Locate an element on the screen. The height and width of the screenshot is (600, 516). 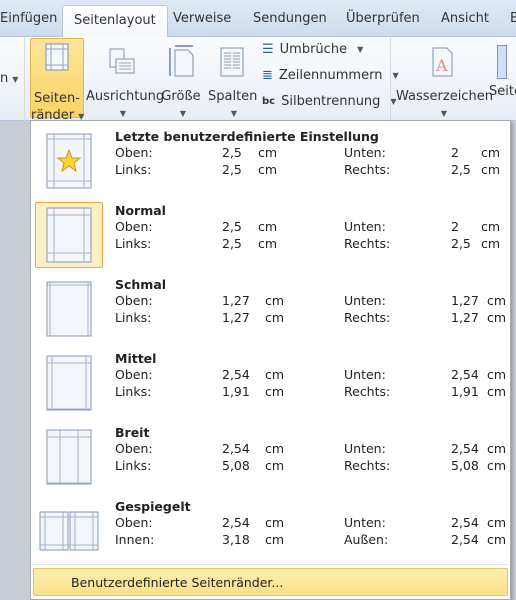
hyphenation-icon: bc is located at coordinates (269, 101).